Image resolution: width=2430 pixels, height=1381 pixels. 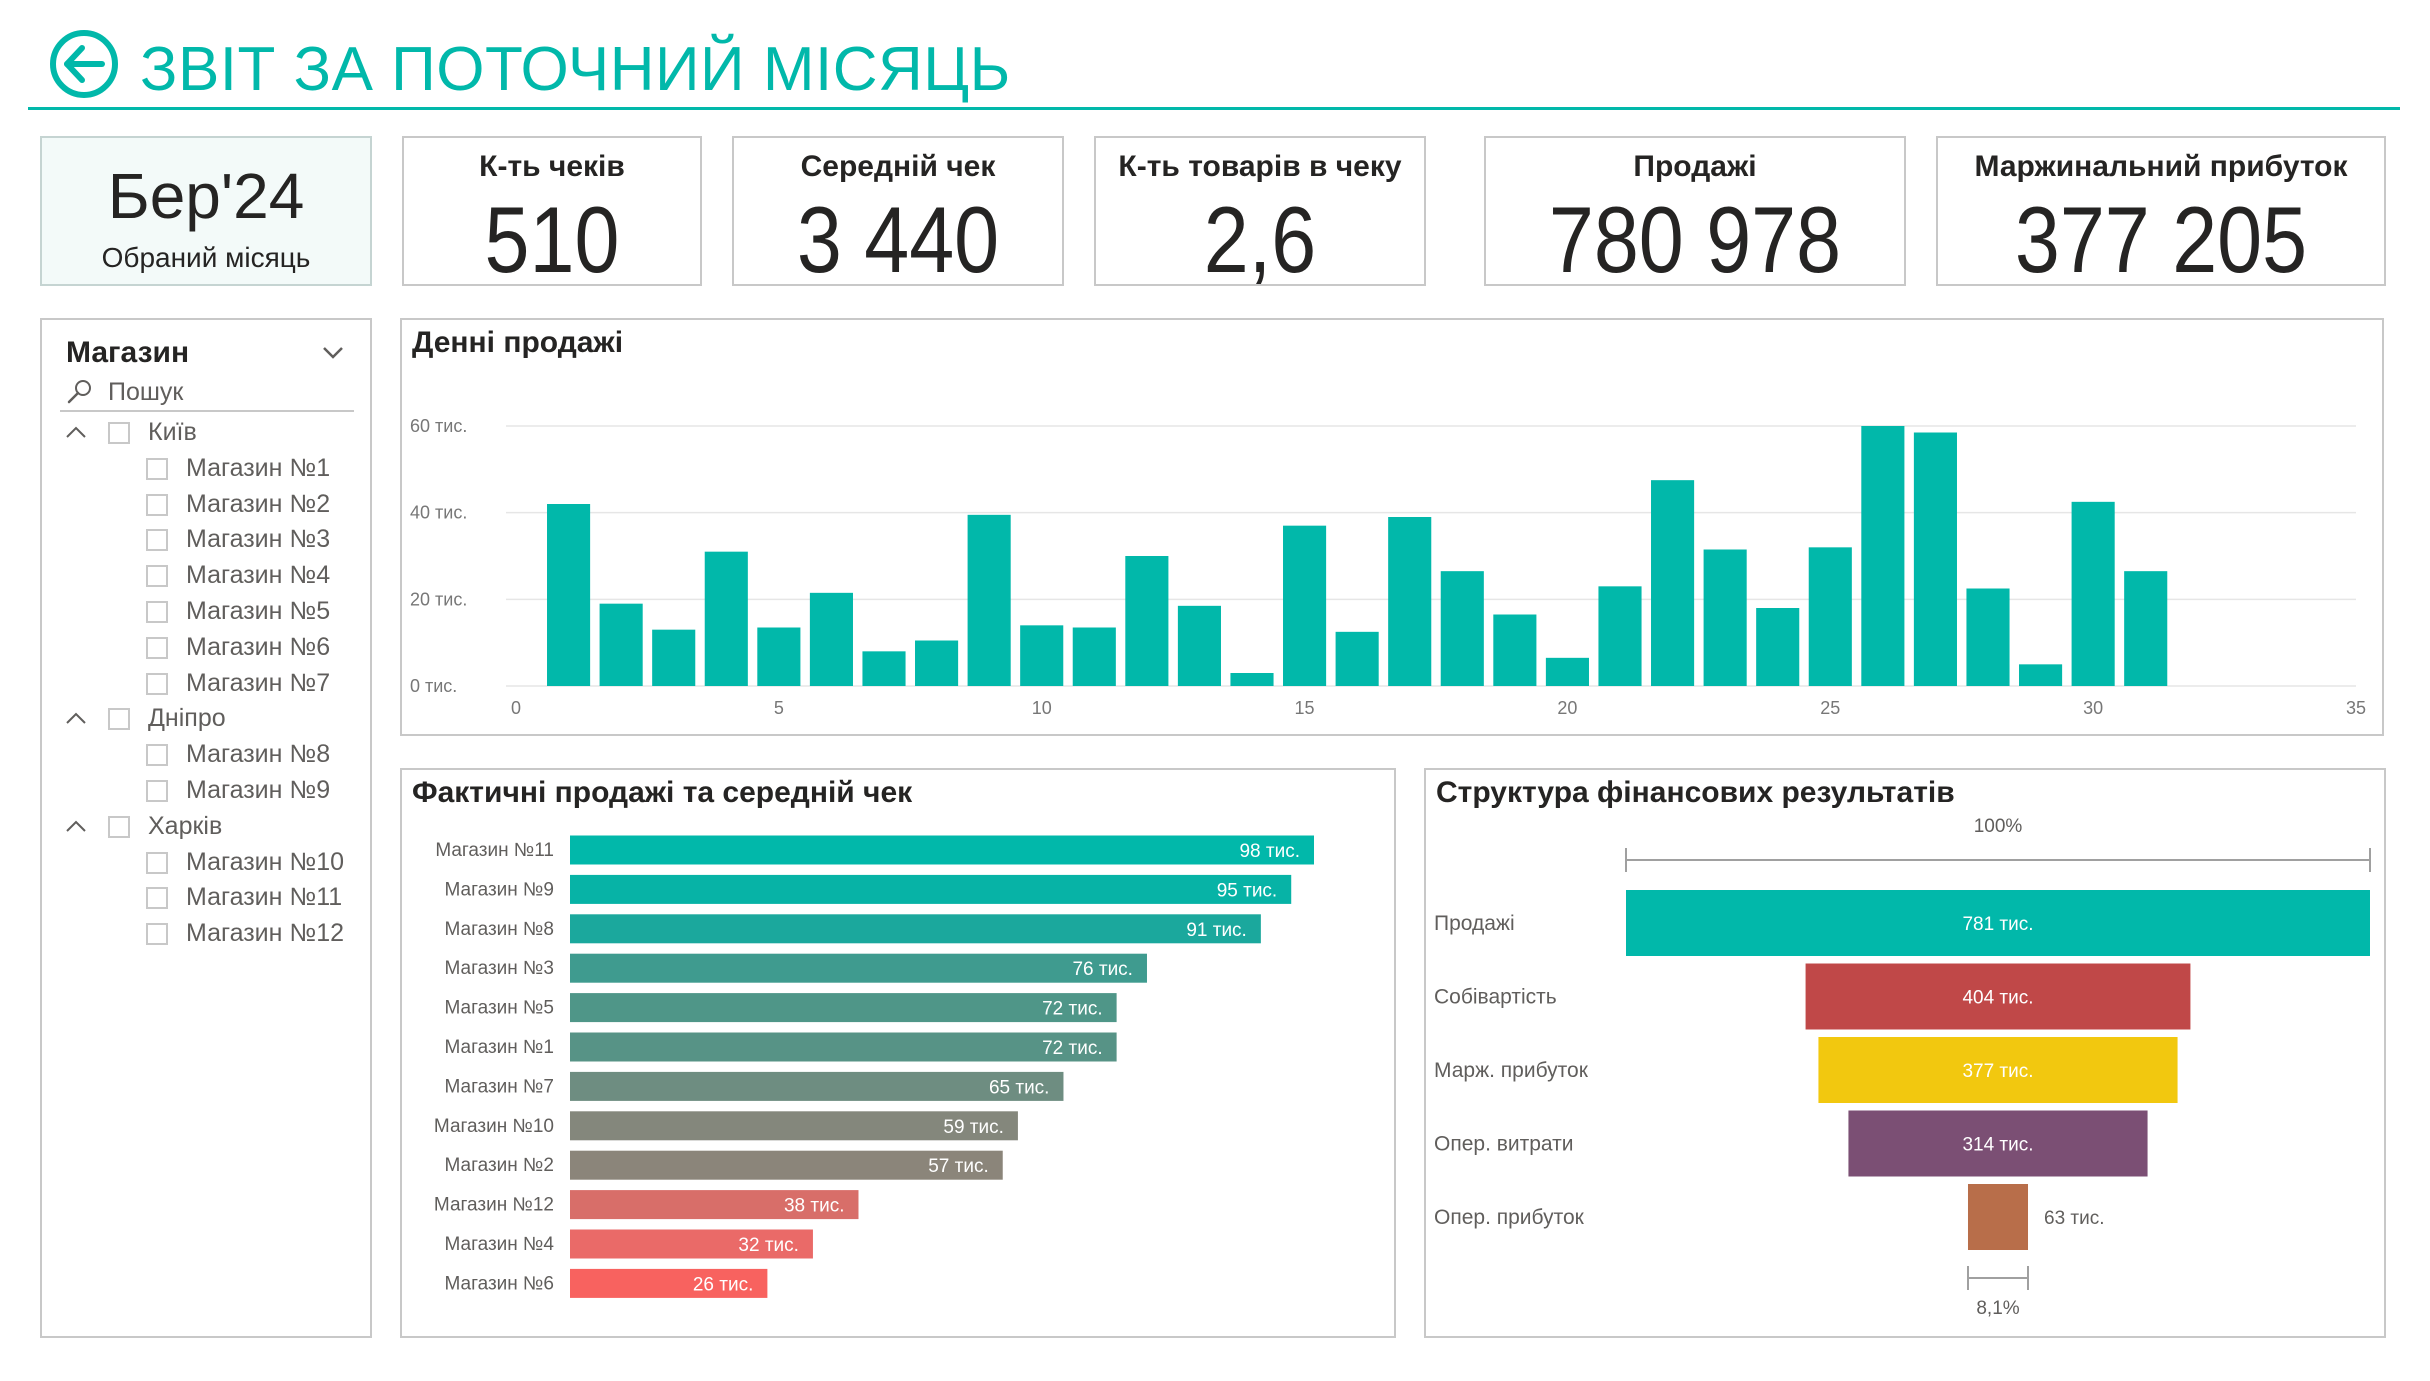 I want to click on slicer-group-dnipro: Дніпро, so click(x=207, y=720).